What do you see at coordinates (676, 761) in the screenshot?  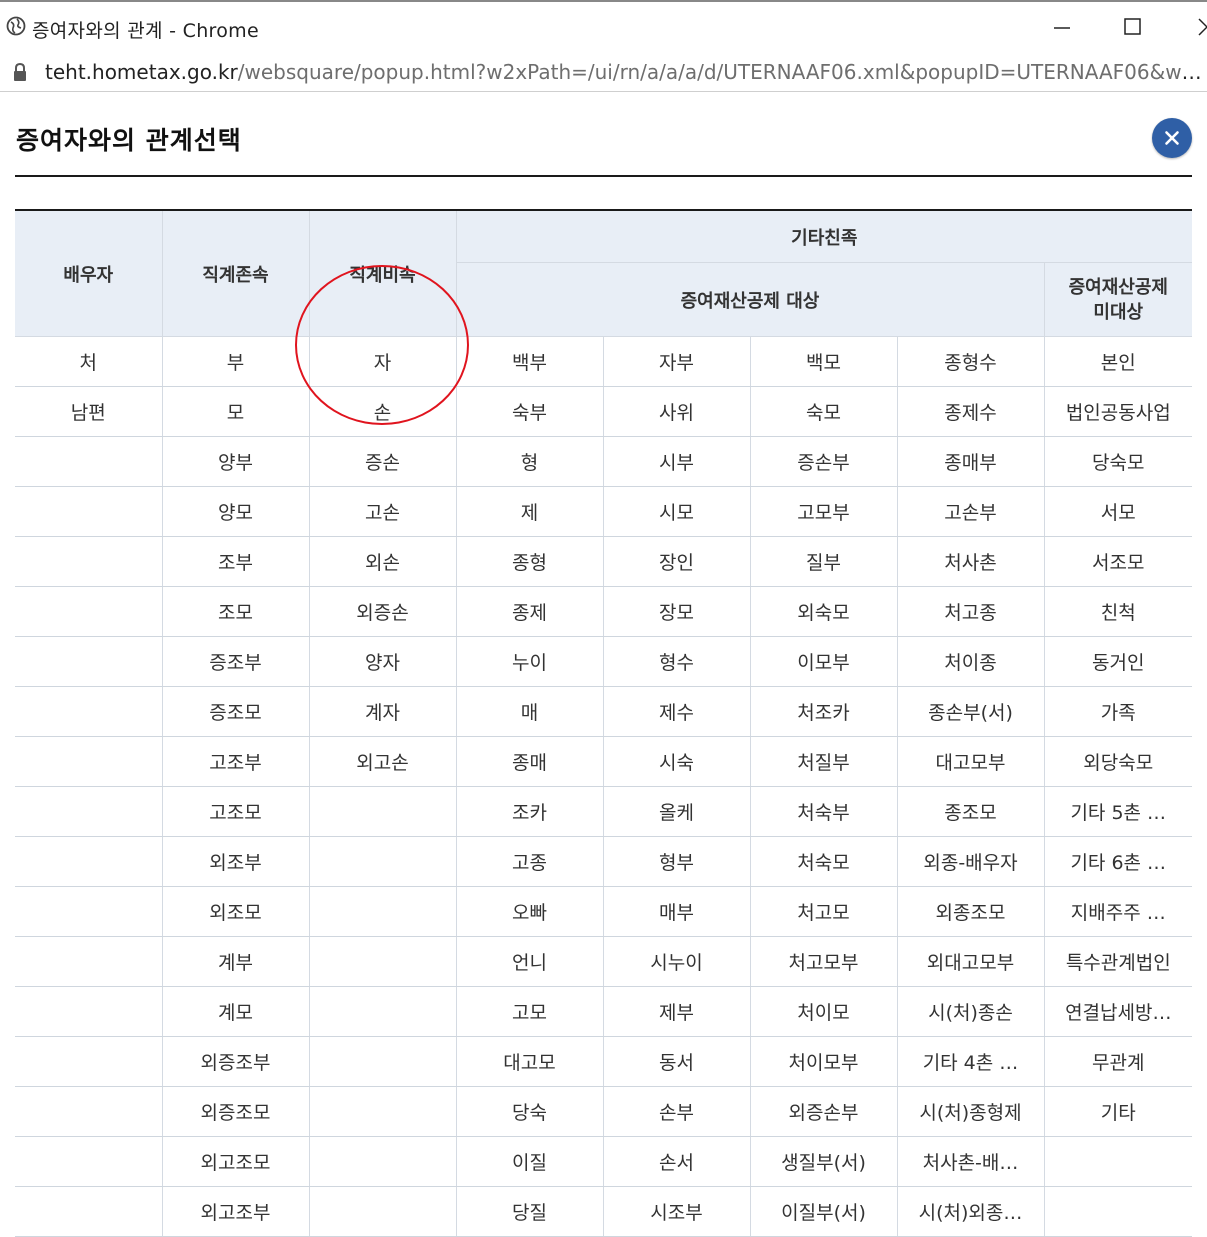 I see `relation-cell: 시숙` at bounding box center [676, 761].